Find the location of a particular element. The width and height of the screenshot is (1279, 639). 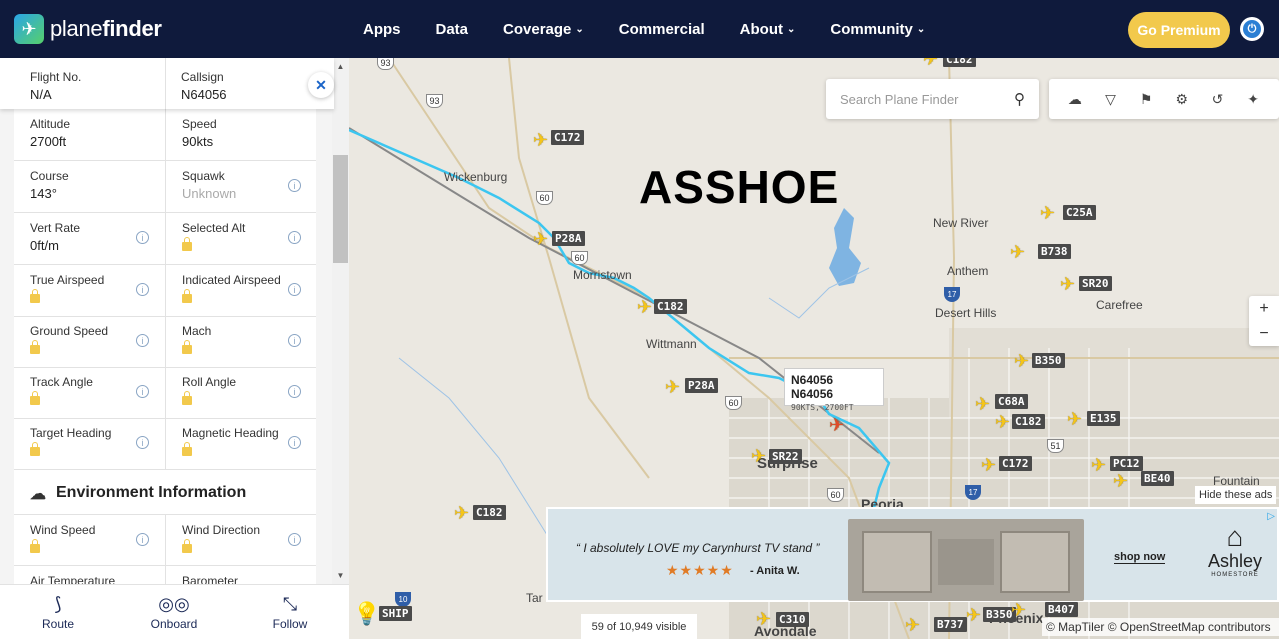

search-icon: ⚲ is located at coordinates (1019, 99).